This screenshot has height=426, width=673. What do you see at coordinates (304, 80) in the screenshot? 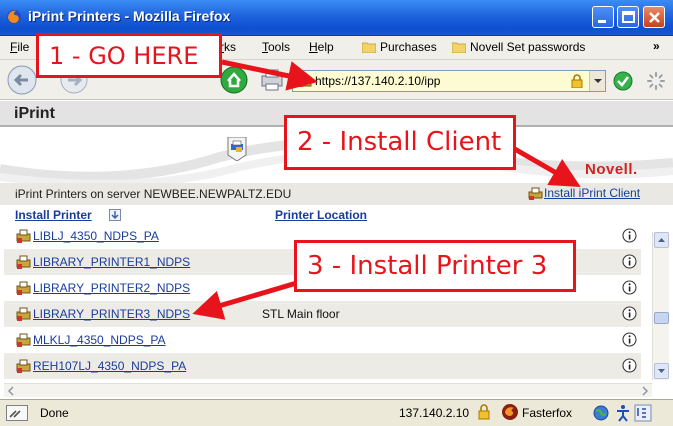
I see `site-printer-icon` at bounding box center [304, 80].